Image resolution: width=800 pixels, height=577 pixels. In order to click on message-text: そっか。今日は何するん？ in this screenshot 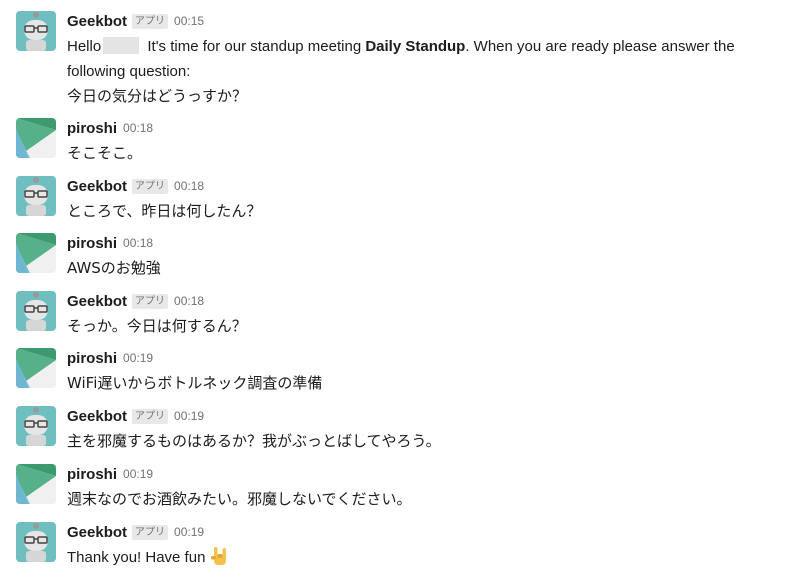, I will do `click(157, 326)`.